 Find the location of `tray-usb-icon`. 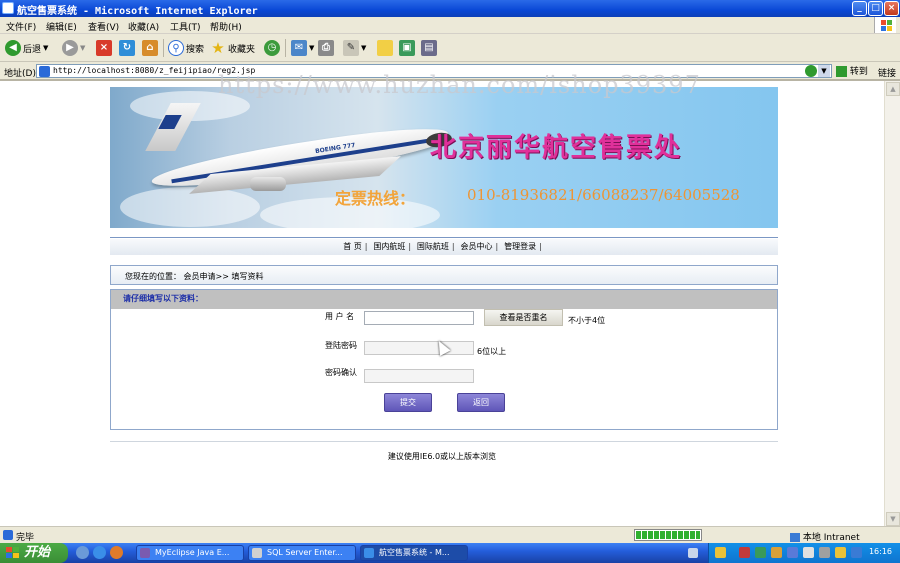

tray-usb-icon is located at coordinates (808, 552).